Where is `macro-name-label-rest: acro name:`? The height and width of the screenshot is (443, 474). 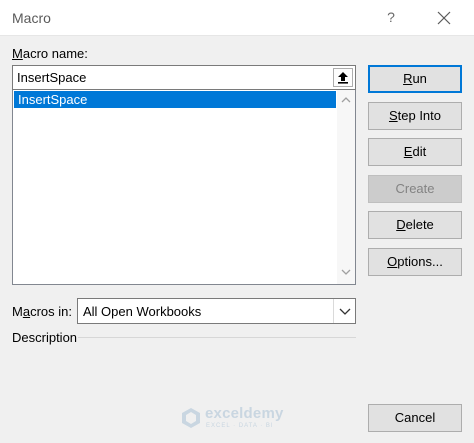
macro-name-label-rest: acro name: is located at coordinates (55, 53).